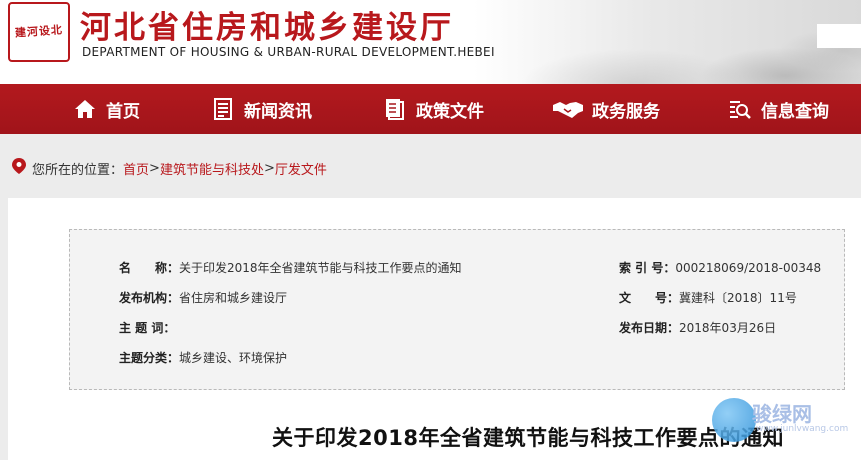 The height and width of the screenshot is (460, 861). What do you see at coordinates (136, 168) in the screenshot?
I see `breadcrumb-link-home: 首页` at bounding box center [136, 168].